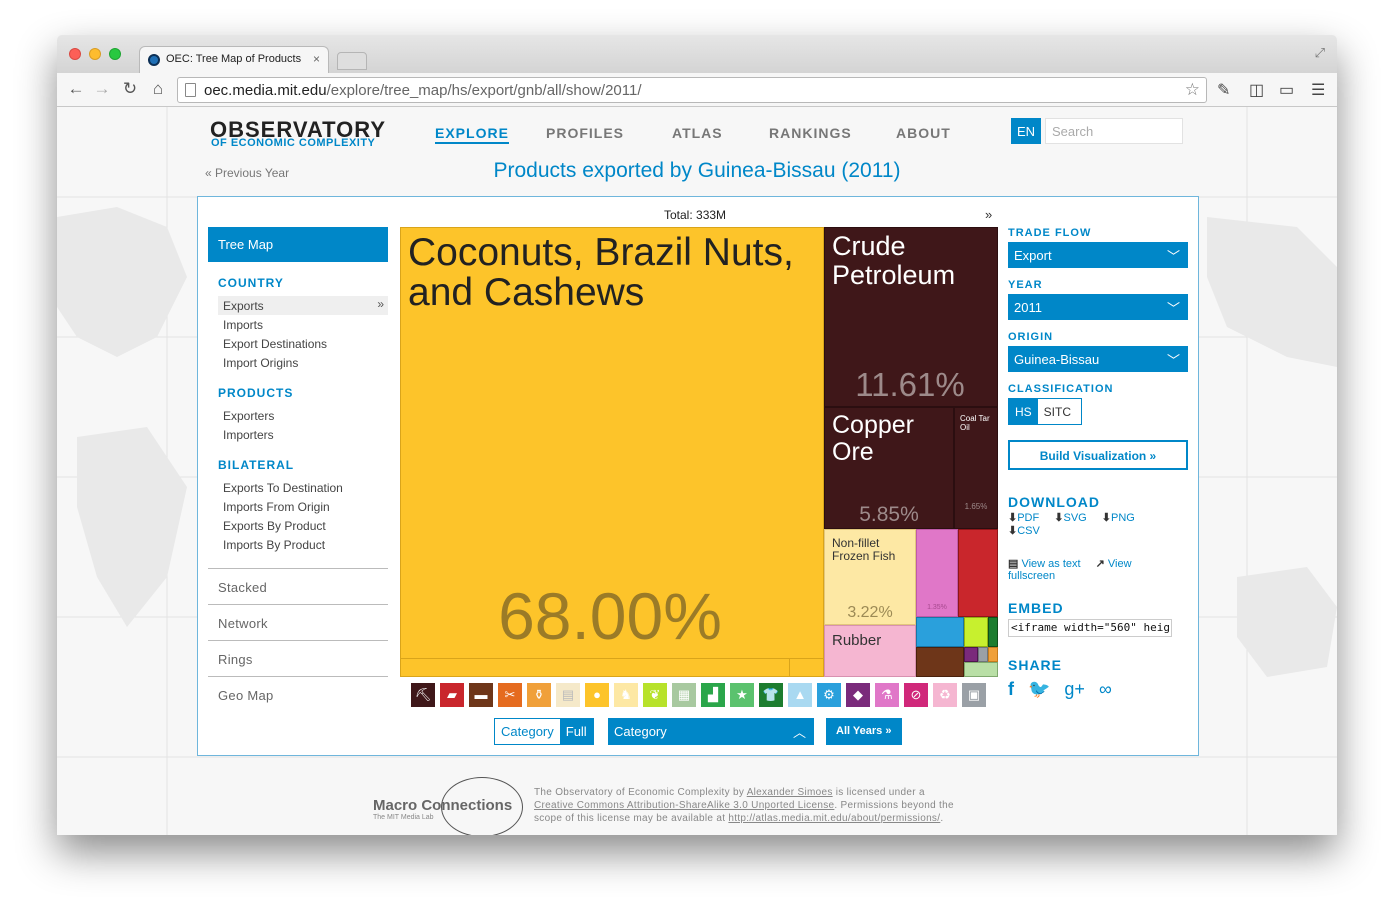 Image resolution: width=1394 pixels, height=914 pixels. Describe the element at coordinates (976, 632) in the screenshot. I see `tile-lime` at that location.